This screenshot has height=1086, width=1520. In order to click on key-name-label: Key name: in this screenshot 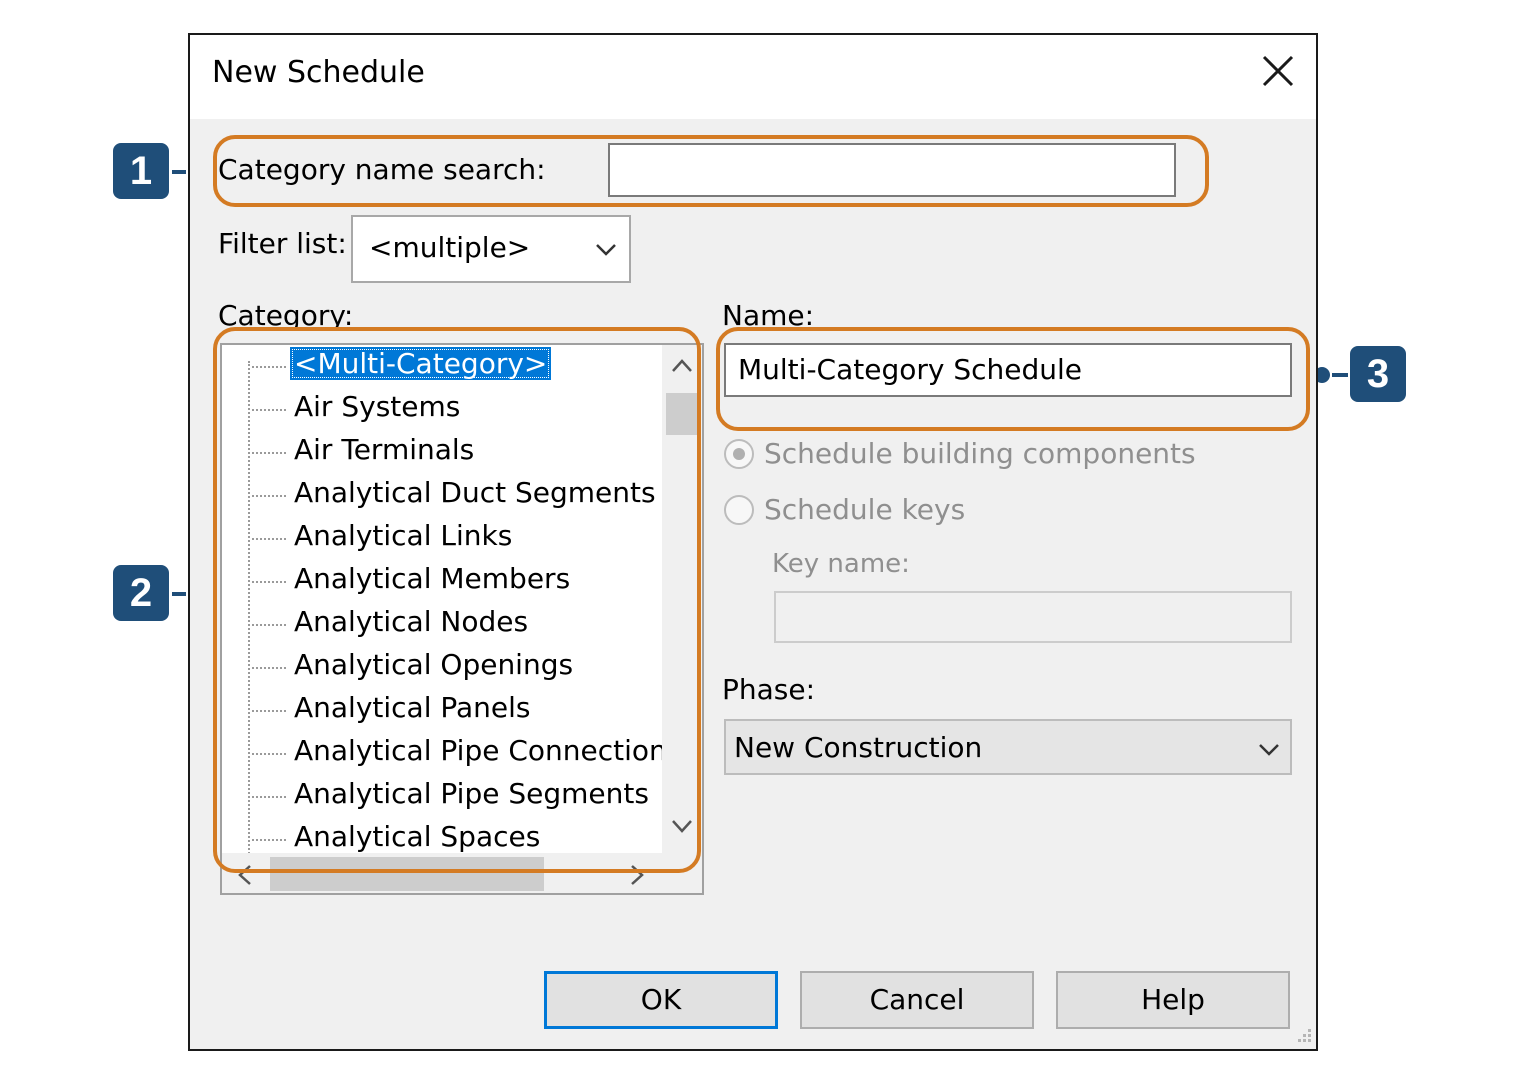, I will do `click(841, 564)`.